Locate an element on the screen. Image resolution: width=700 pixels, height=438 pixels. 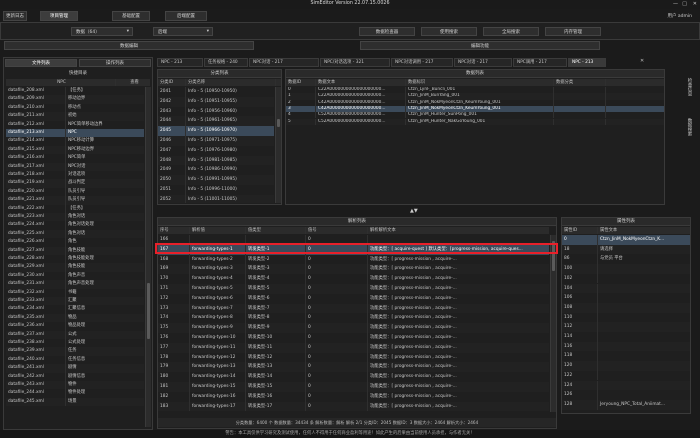
table-row: 2052 Info - 5 (11001-11005) is located at coordinates (216, 198).